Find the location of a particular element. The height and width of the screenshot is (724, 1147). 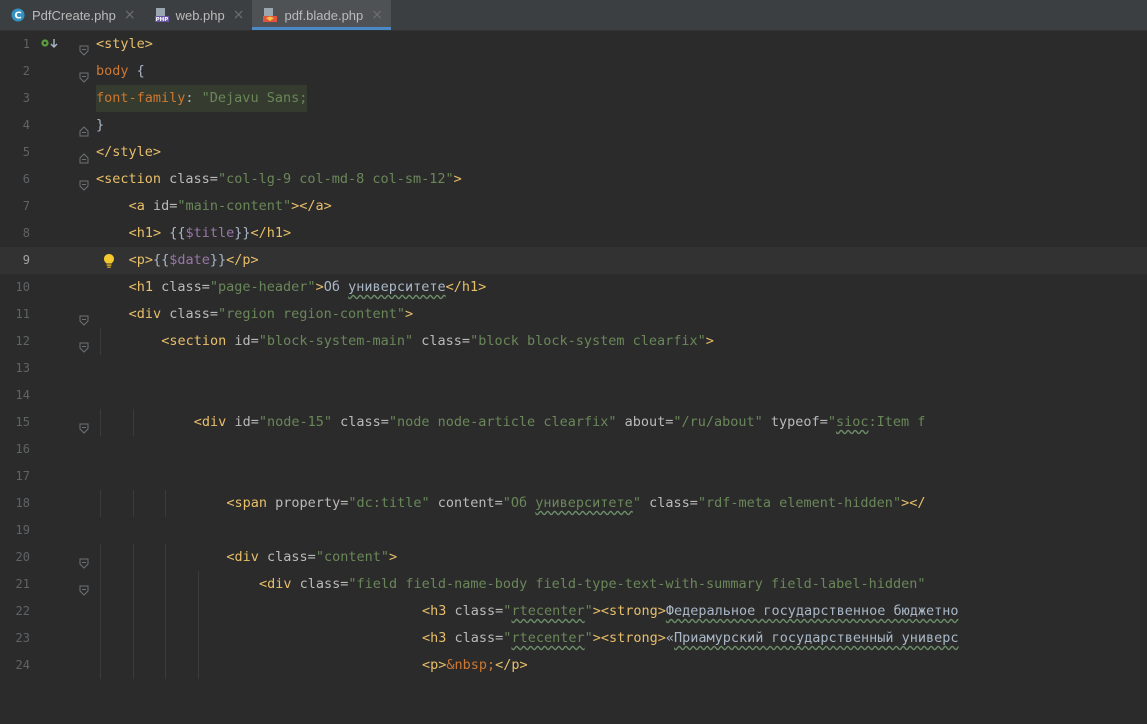

code-line: 8 <h1> {{$title}}</h1> is located at coordinates (573, 233).